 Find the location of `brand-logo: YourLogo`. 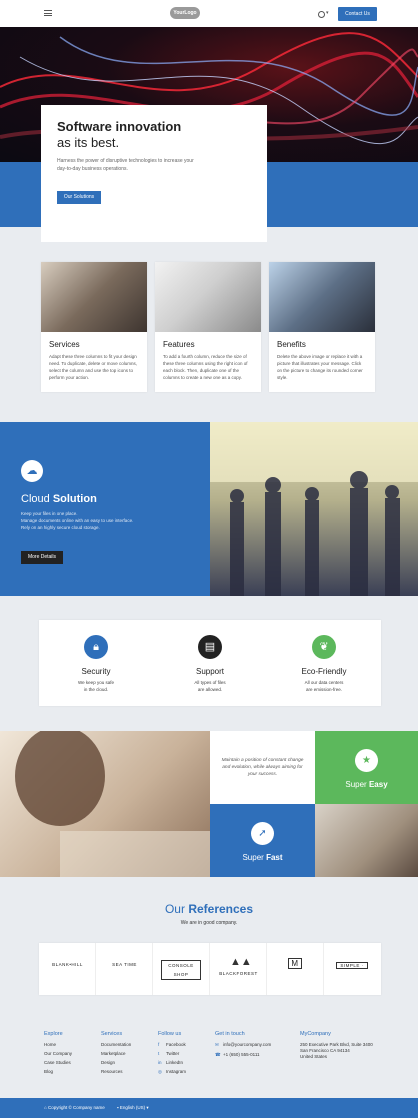

brand-logo: YourLogo is located at coordinates (185, 13).